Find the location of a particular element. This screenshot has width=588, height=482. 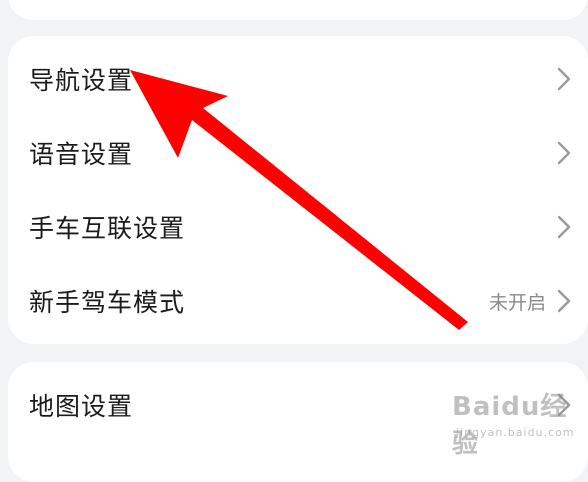

phone-car-link-settings-label: 手车互联设置 is located at coordinates (107, 228).